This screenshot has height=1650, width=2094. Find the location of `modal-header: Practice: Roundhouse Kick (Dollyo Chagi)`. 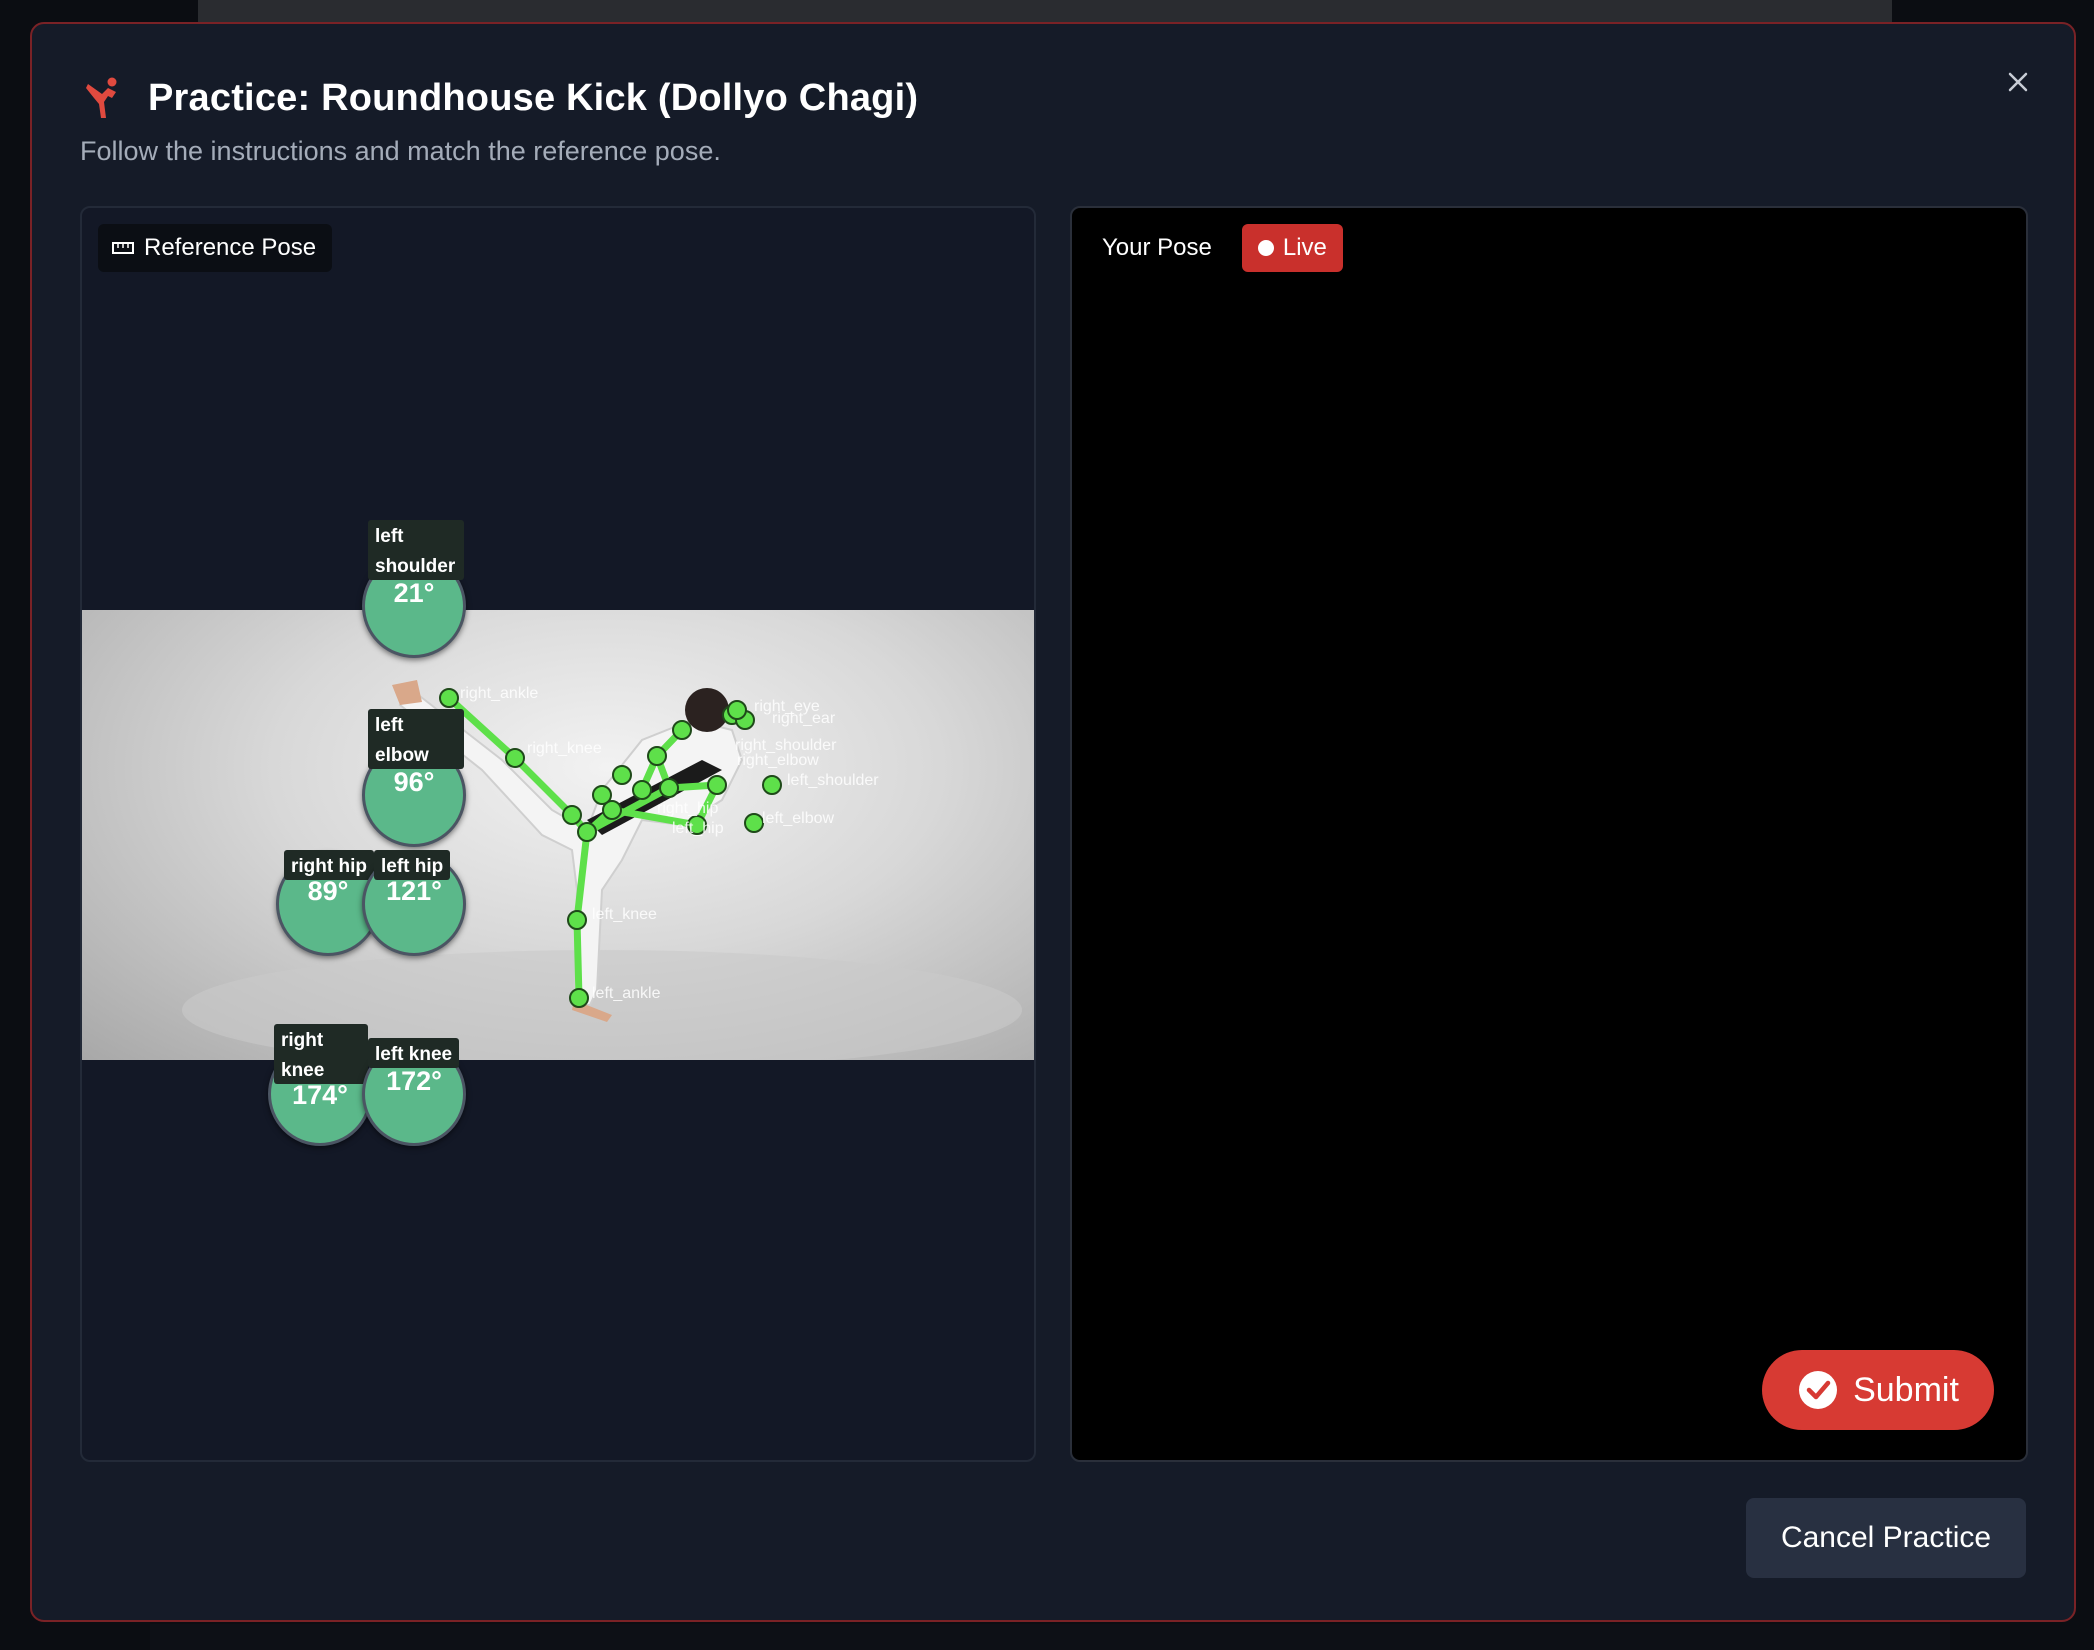

modal-header: Practice: Roundhouse Kick (Dollyo Chagi) is located at coordinates (500, 98).